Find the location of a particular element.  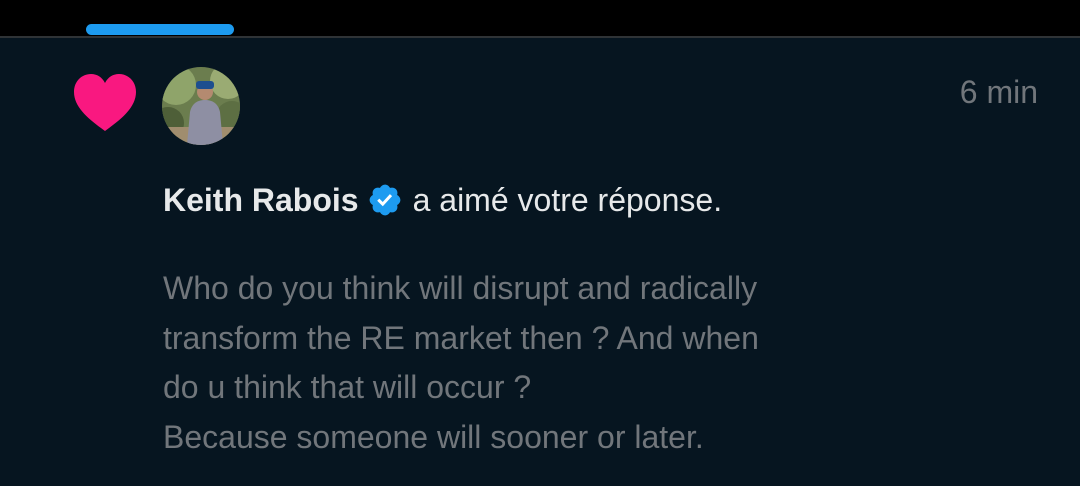

verified-badge-icon is located at coordinates (384, 200).